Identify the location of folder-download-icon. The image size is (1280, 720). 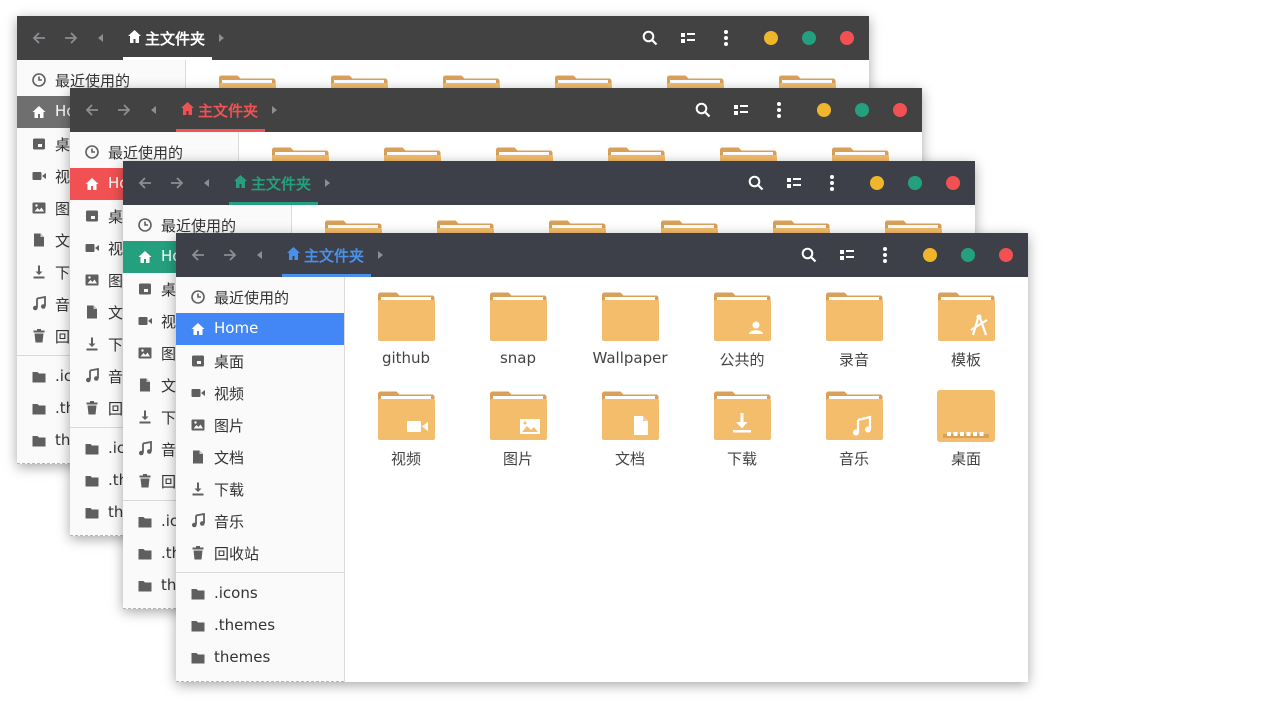
(742, 415).